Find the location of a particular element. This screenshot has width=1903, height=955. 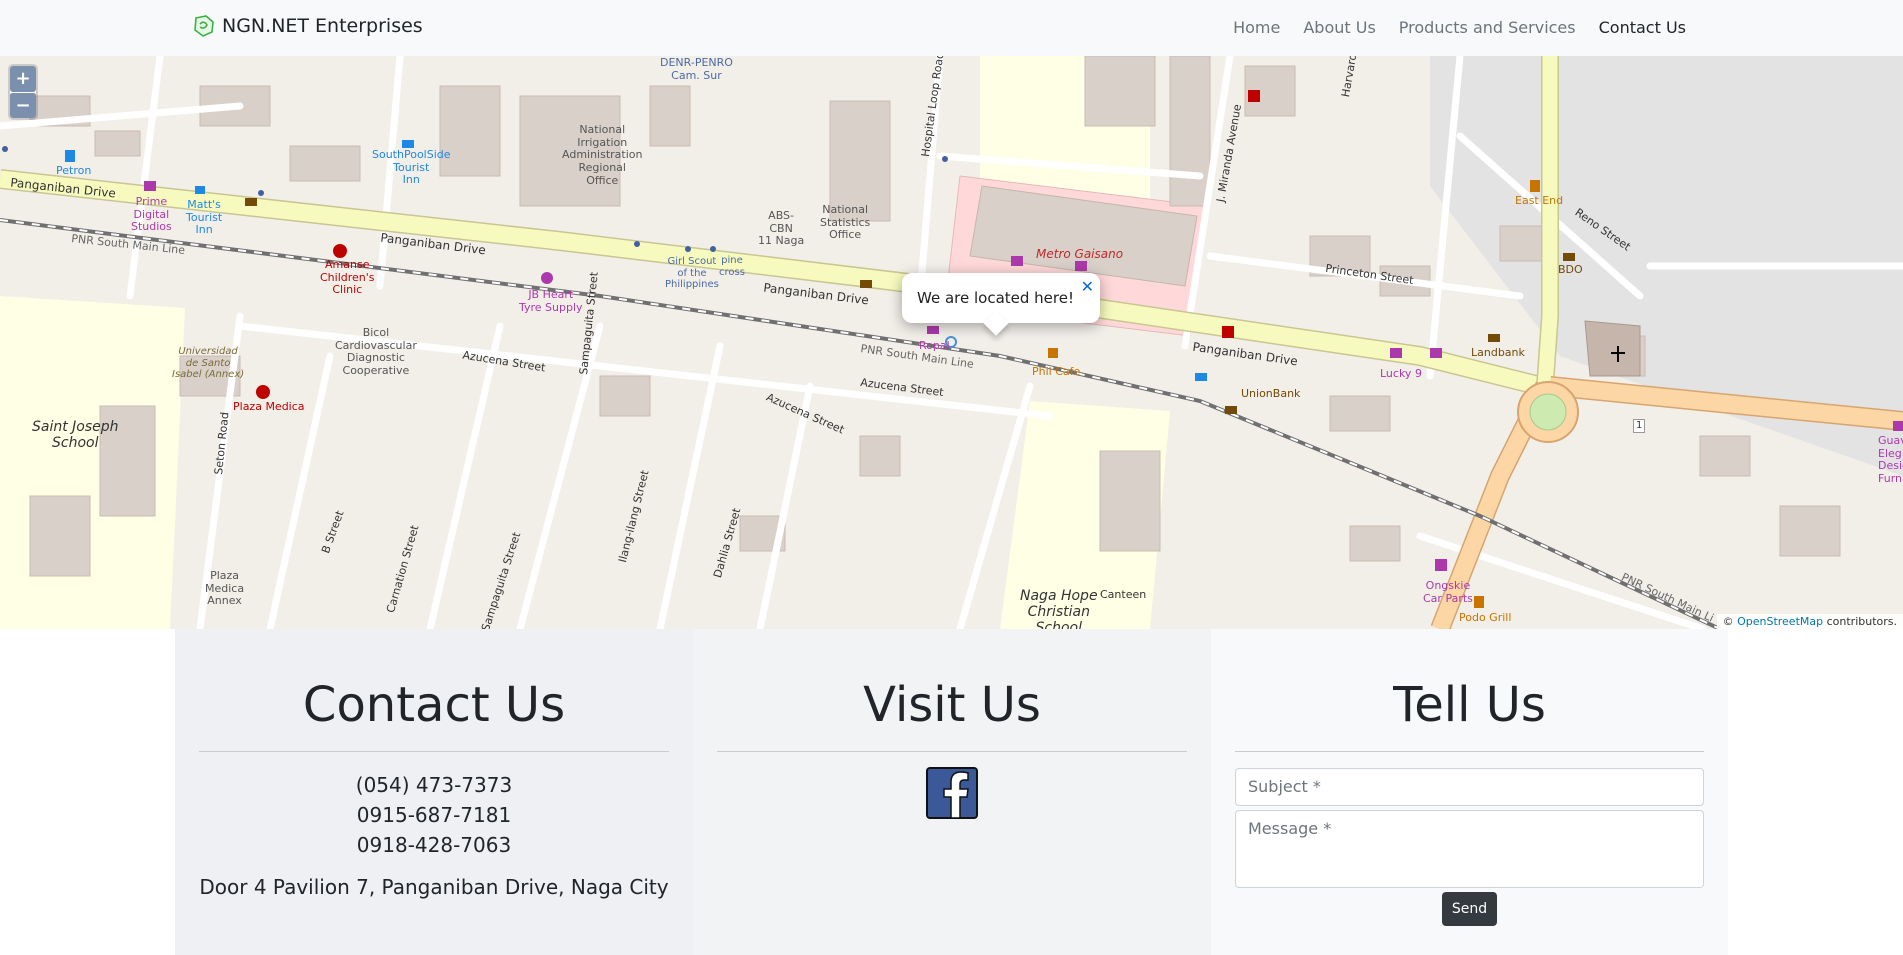

map-label: Metro Gaisano is located at coordinates (1080, 254).